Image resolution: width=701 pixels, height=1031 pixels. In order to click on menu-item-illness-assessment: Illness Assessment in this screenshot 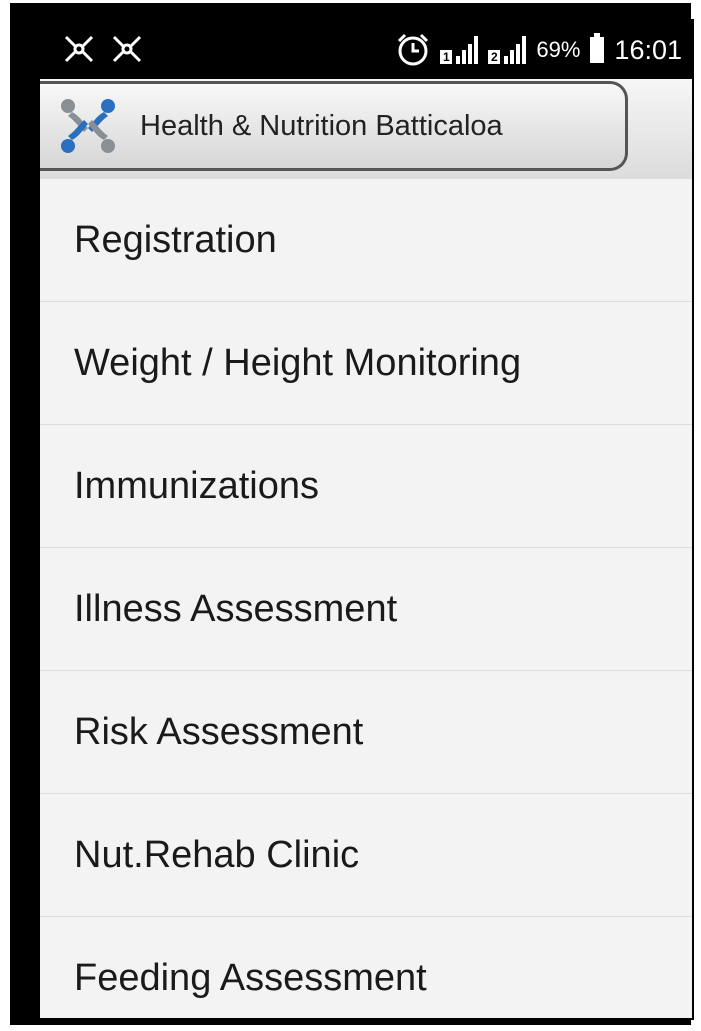, I will do `click(366, 609)`.